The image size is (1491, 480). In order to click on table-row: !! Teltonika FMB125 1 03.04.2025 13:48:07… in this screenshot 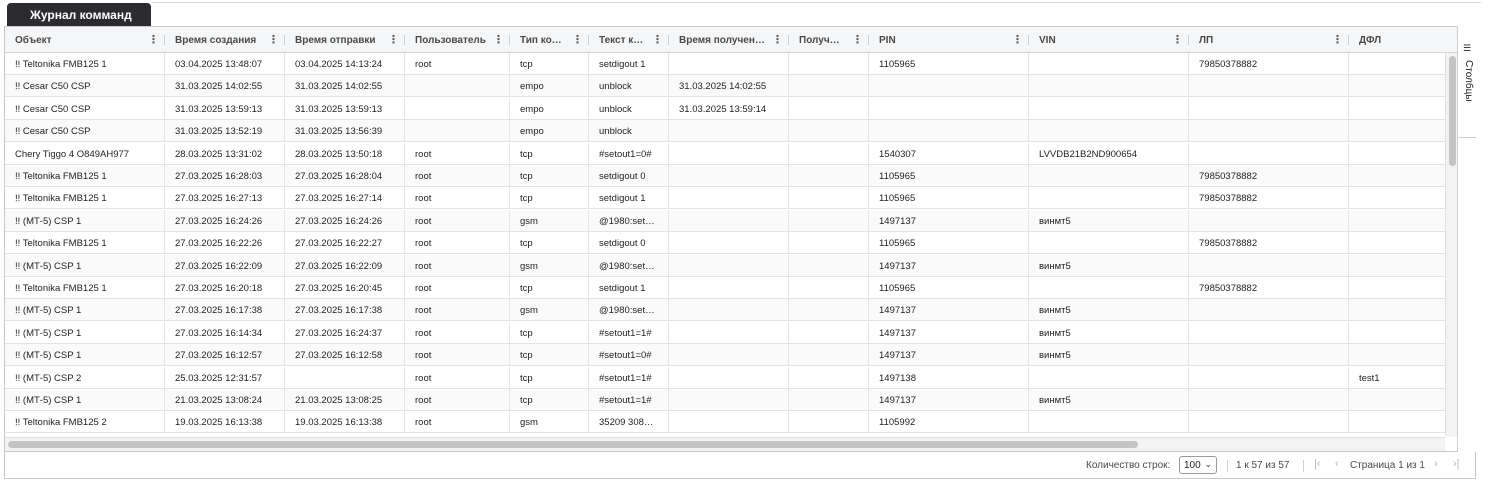, I will do `click(725, 64)`.